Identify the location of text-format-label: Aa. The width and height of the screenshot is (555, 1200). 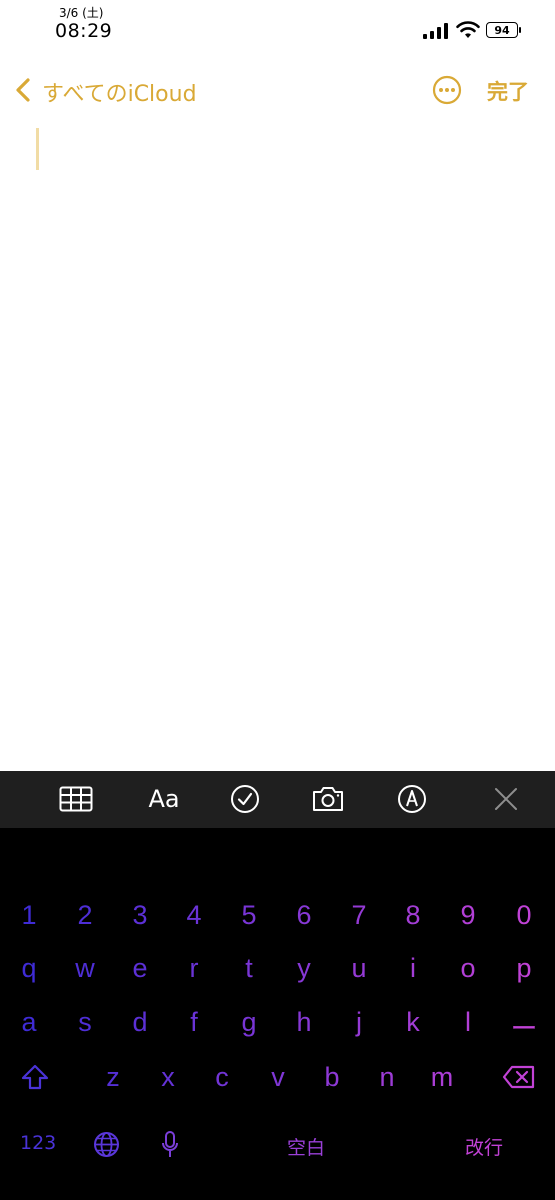
(164, 799).